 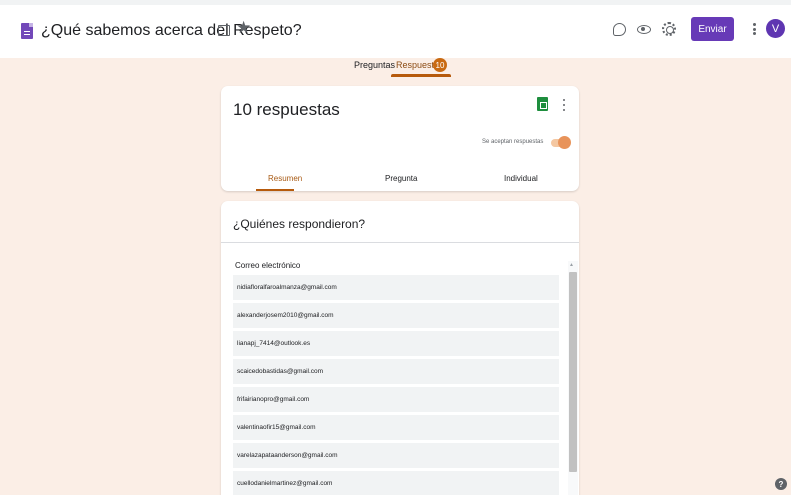 What do you see at coordinates (781, 484) in the screenshot?
I see `help-icon: ?` at bounding box center [781, 484].